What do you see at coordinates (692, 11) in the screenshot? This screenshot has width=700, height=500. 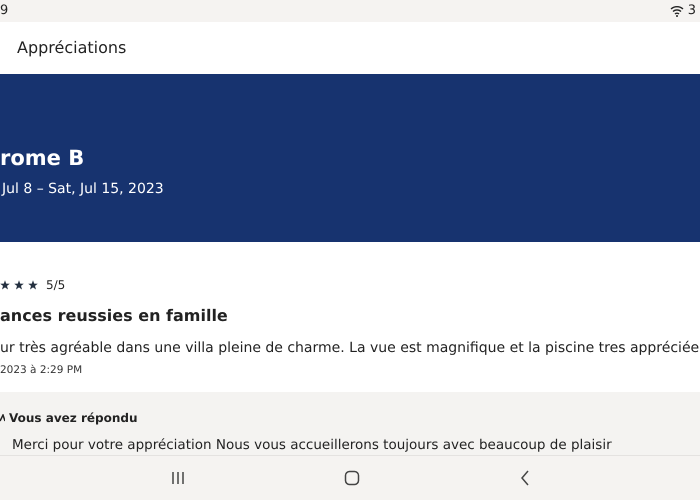 I see `battery-level: 3` at bounding box center [692, 11].